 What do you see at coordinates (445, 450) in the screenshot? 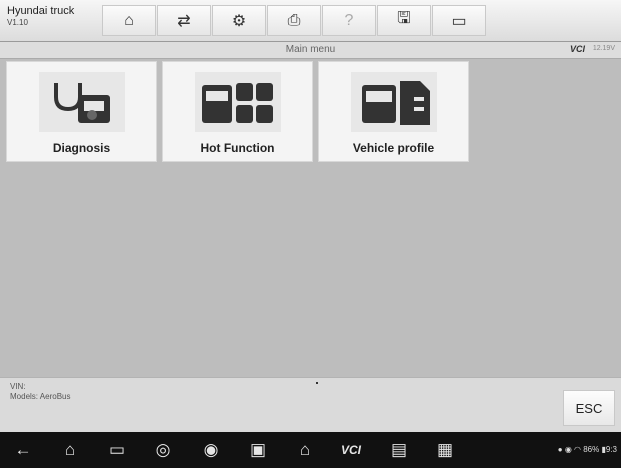
I see `truck-icon: ▦` at bounding box center [445, 450].